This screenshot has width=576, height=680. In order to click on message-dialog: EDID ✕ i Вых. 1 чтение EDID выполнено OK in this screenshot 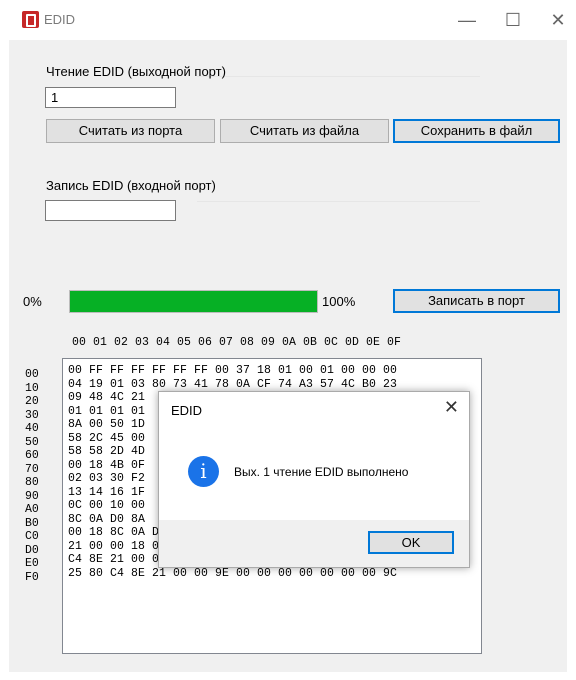, I will do `click(314, 479)`.